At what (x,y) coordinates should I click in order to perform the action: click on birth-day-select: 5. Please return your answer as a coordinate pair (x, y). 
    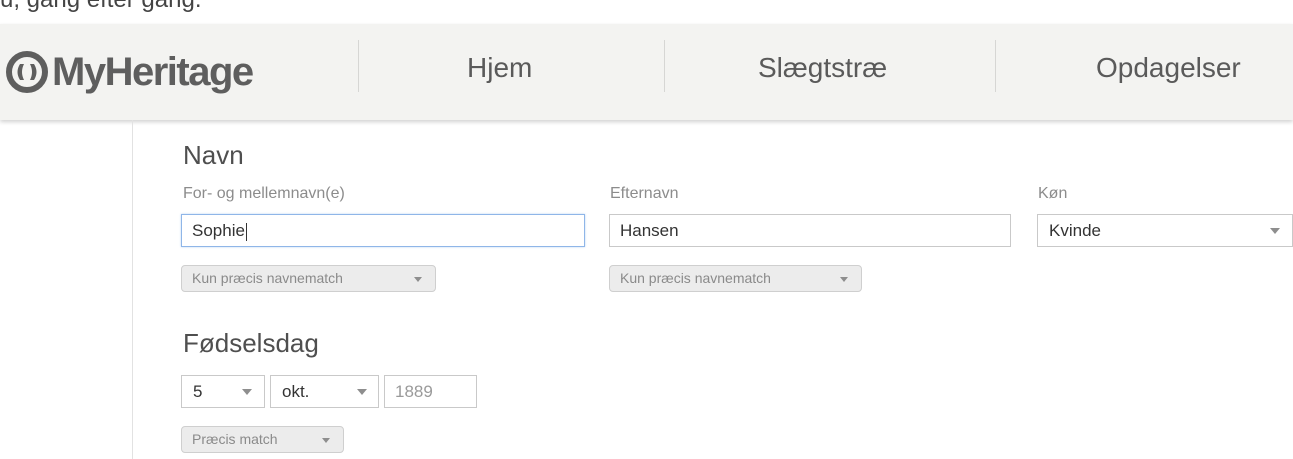
    Looking at the image, I should click on (223, 391).